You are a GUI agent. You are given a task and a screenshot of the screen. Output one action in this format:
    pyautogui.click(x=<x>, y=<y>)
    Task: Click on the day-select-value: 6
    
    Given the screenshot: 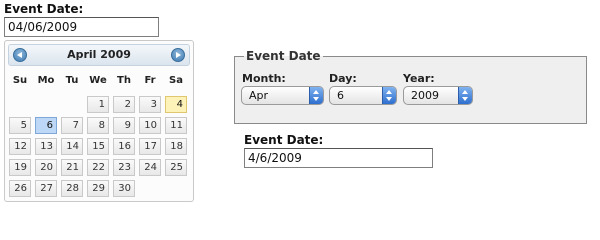 What is the action you would take?
    pyautogui.click(x=340, y=95)
    